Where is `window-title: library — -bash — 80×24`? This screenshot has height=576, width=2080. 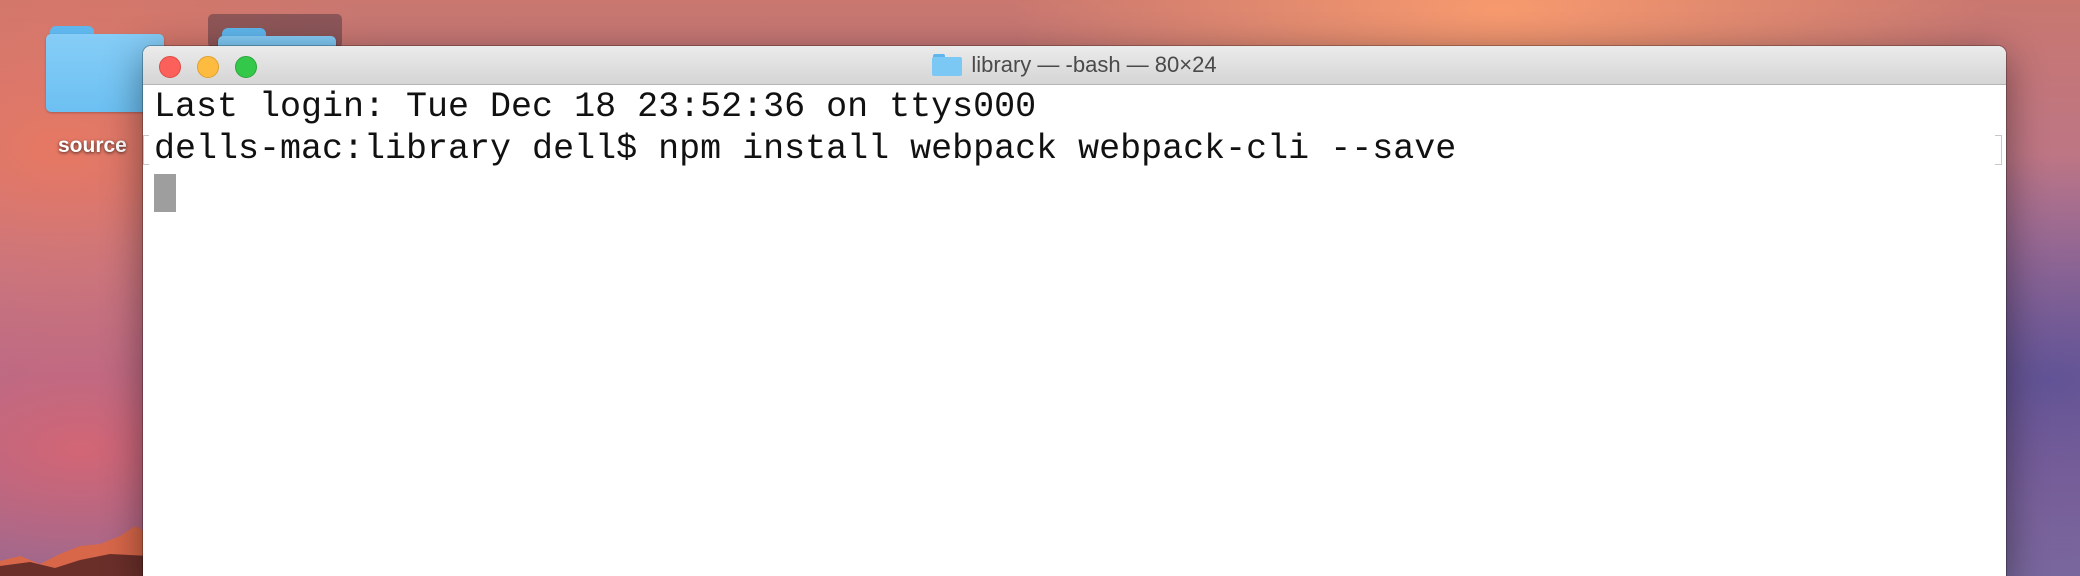 window-title: library — -bash — 80×24 is located at coordinates (1074, 65).